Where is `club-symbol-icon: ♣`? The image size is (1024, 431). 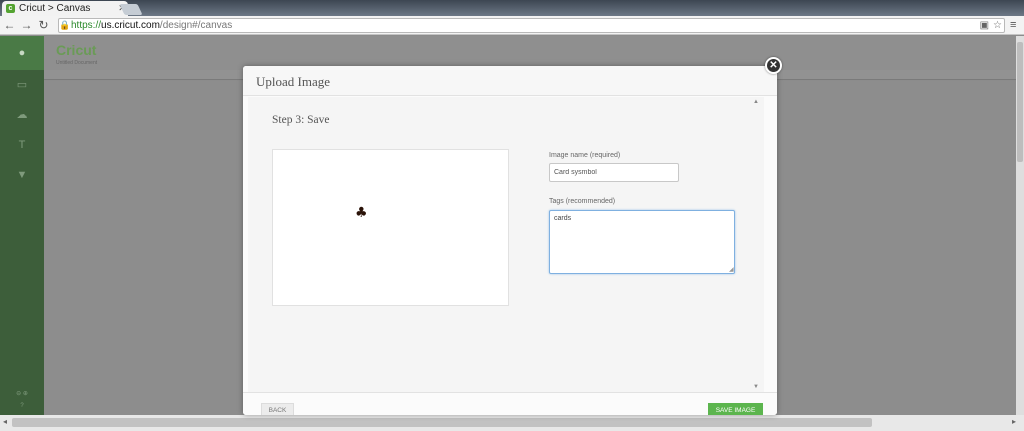
club-symbol-icon: ♣ is located at coordinates (361, 213).